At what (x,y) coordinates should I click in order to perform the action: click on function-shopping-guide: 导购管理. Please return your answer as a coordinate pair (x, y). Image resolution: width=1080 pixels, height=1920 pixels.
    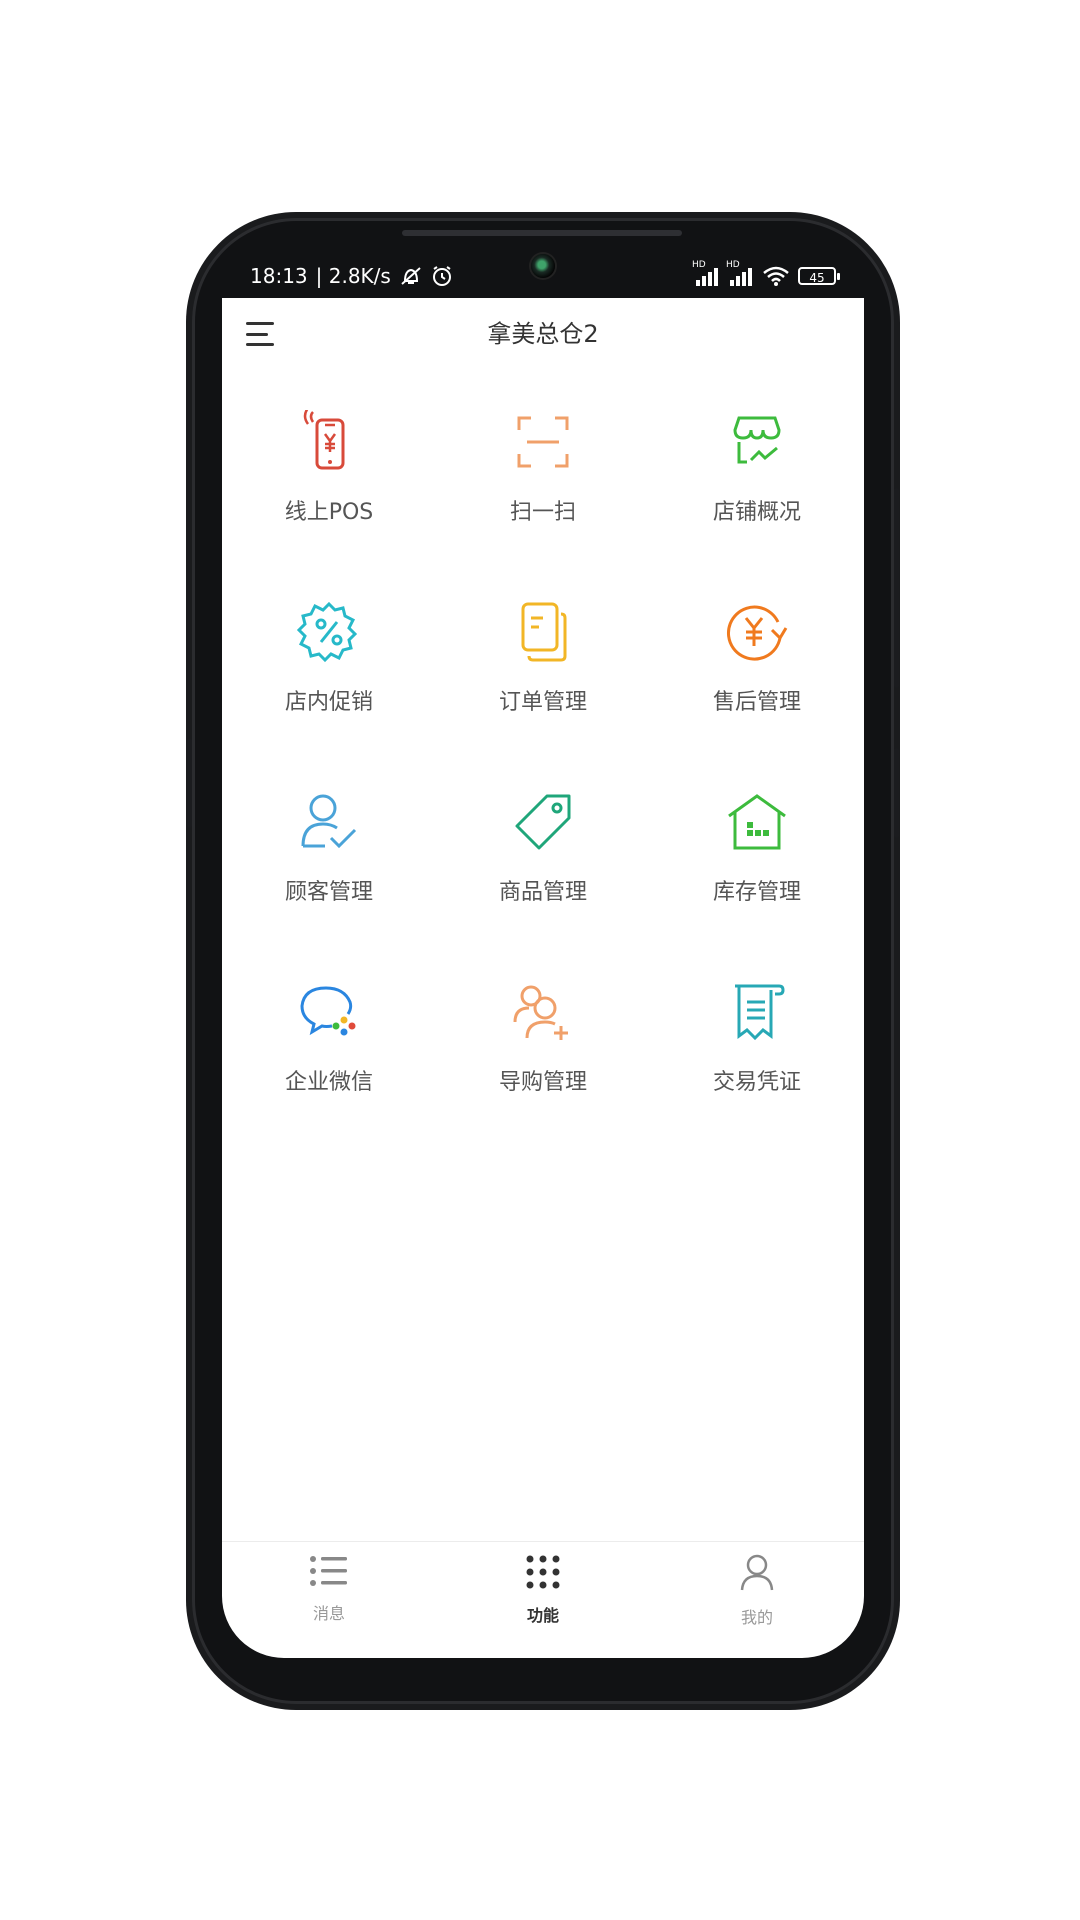
    Looking at the image, I should click on (543, 1063).